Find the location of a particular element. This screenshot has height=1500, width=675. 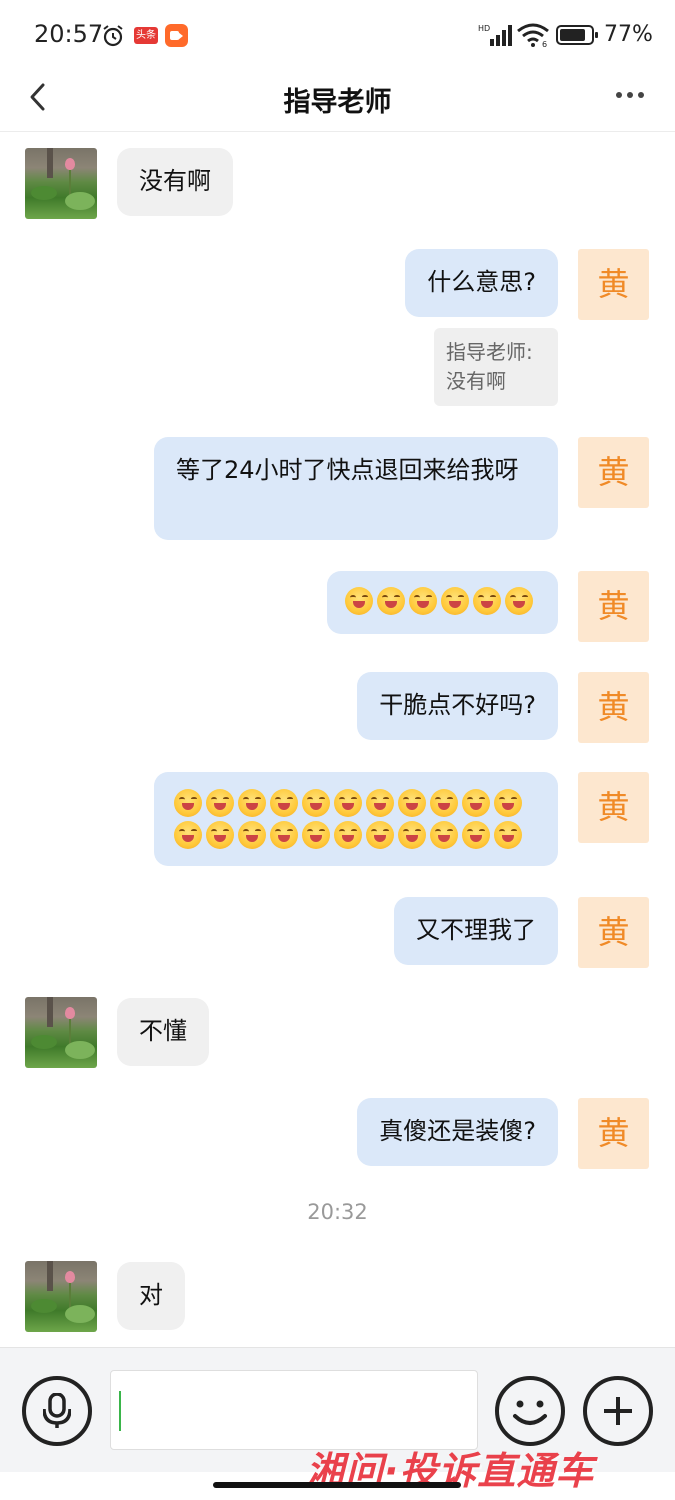

signal-icon: HD is located at coordinates (495, 35).